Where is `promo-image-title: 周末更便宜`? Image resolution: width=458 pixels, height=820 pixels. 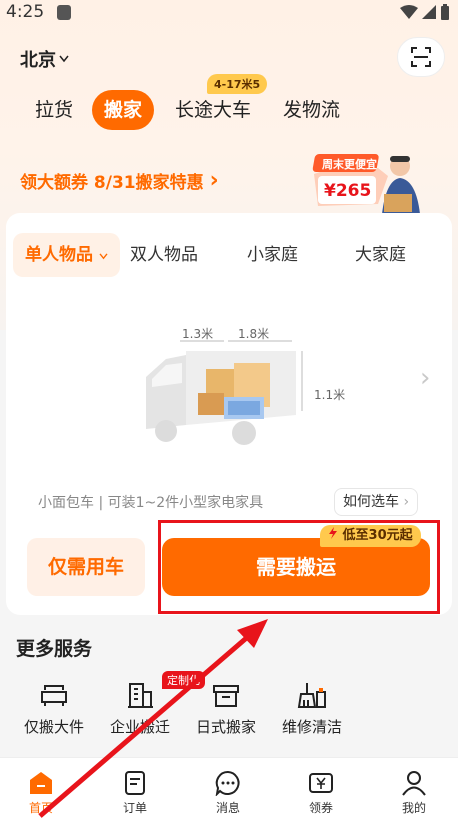 promo-image-title: 周末更便宜 is located at coordinates (349, 164).